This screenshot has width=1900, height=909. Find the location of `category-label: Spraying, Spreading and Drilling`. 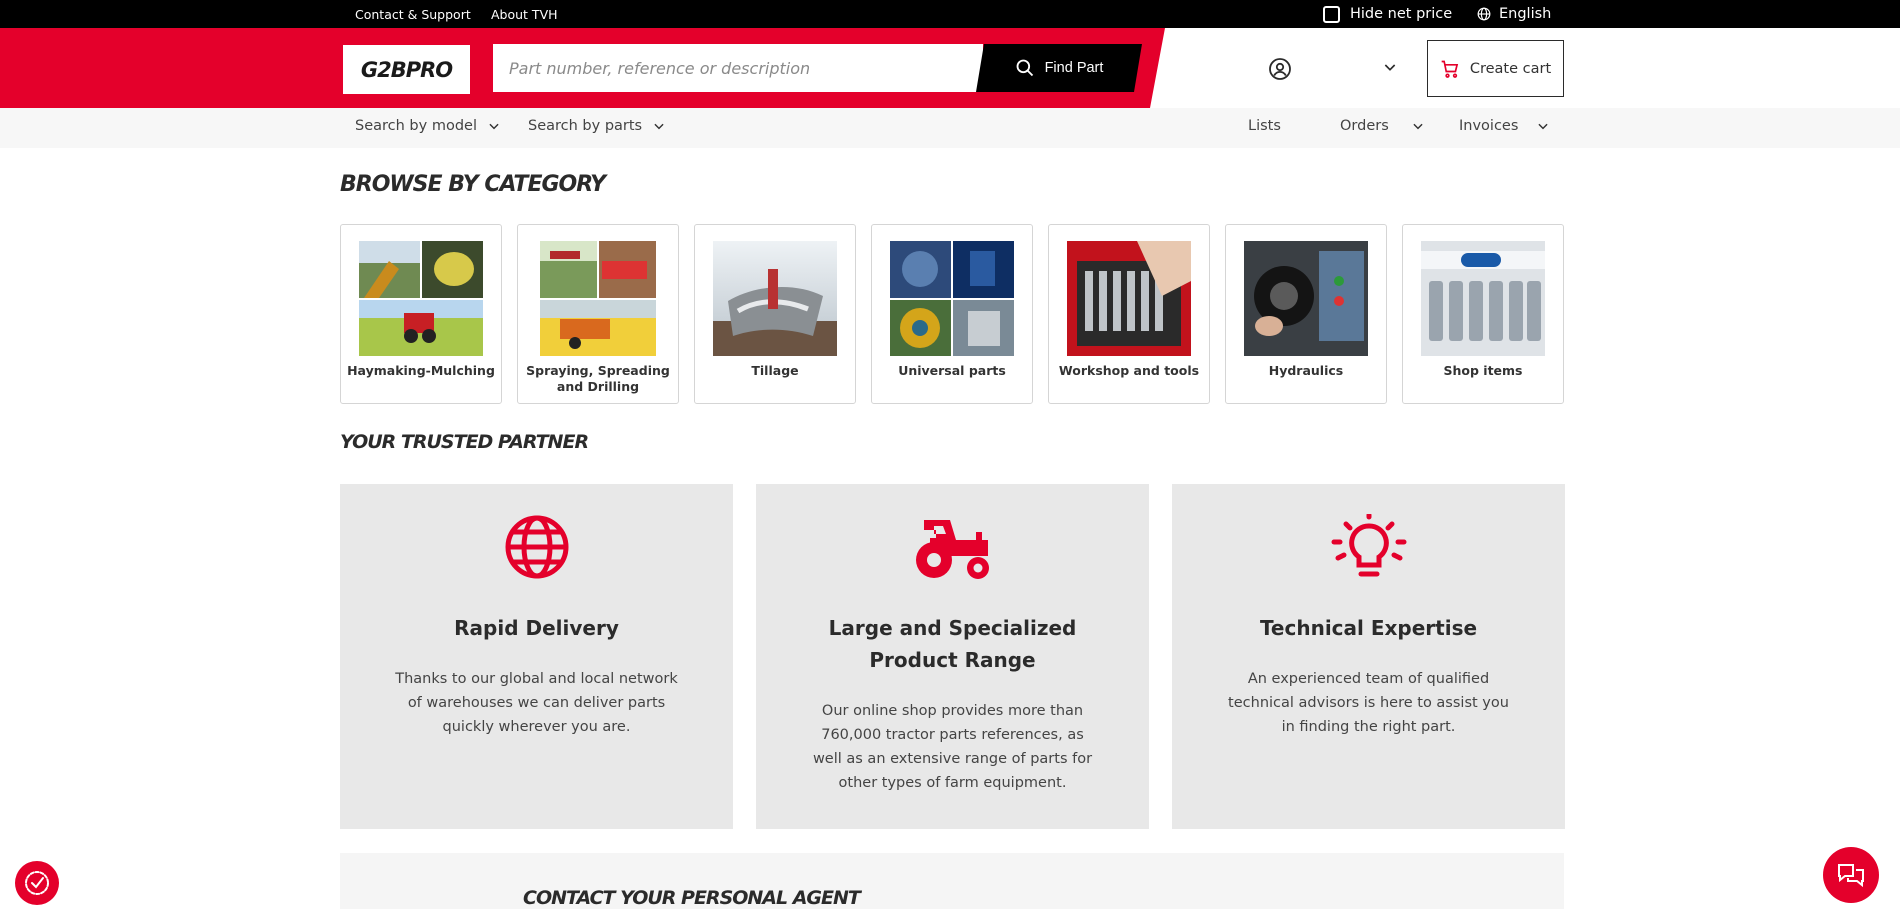

category-label: Spraying, Spreading and Drilling is located at coordinates (598, 378).